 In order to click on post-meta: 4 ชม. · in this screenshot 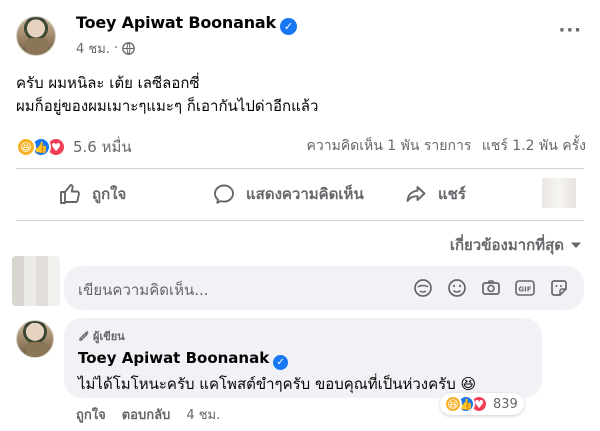, I will do `click(105, 48)`.